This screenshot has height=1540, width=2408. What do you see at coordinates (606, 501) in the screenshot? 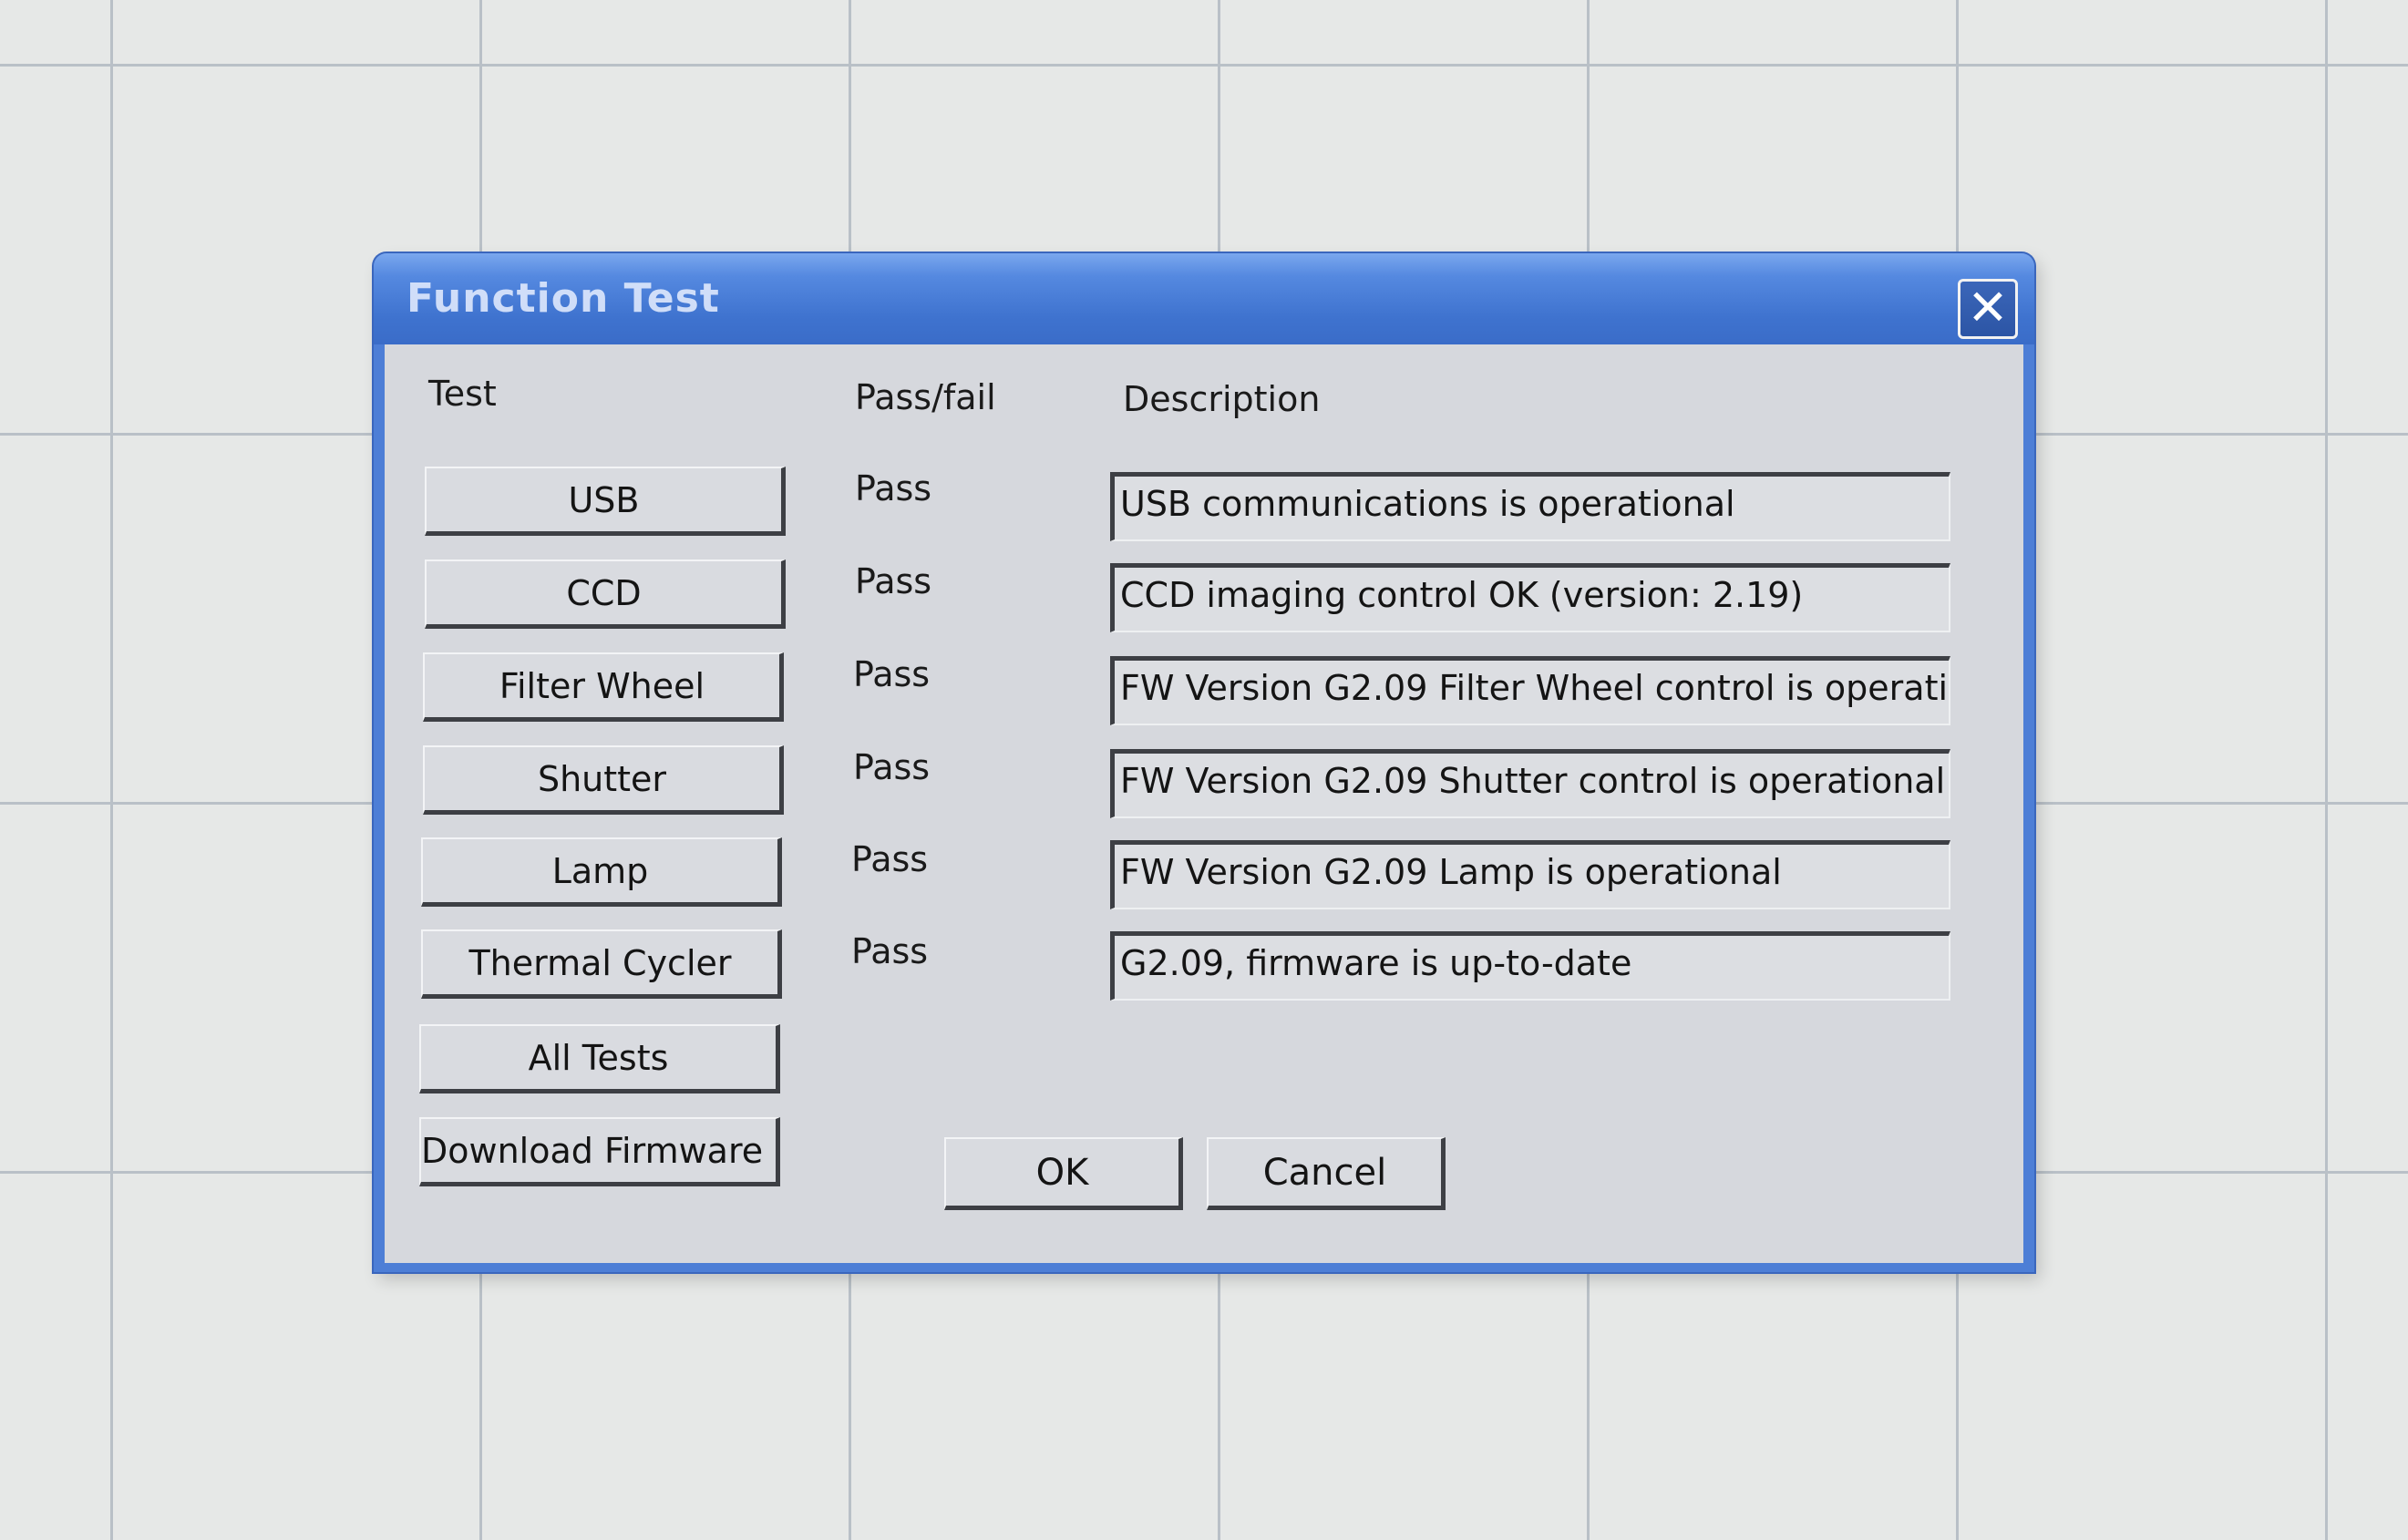
I see `usb-test-button: USB` at bounding box center [606, 501].